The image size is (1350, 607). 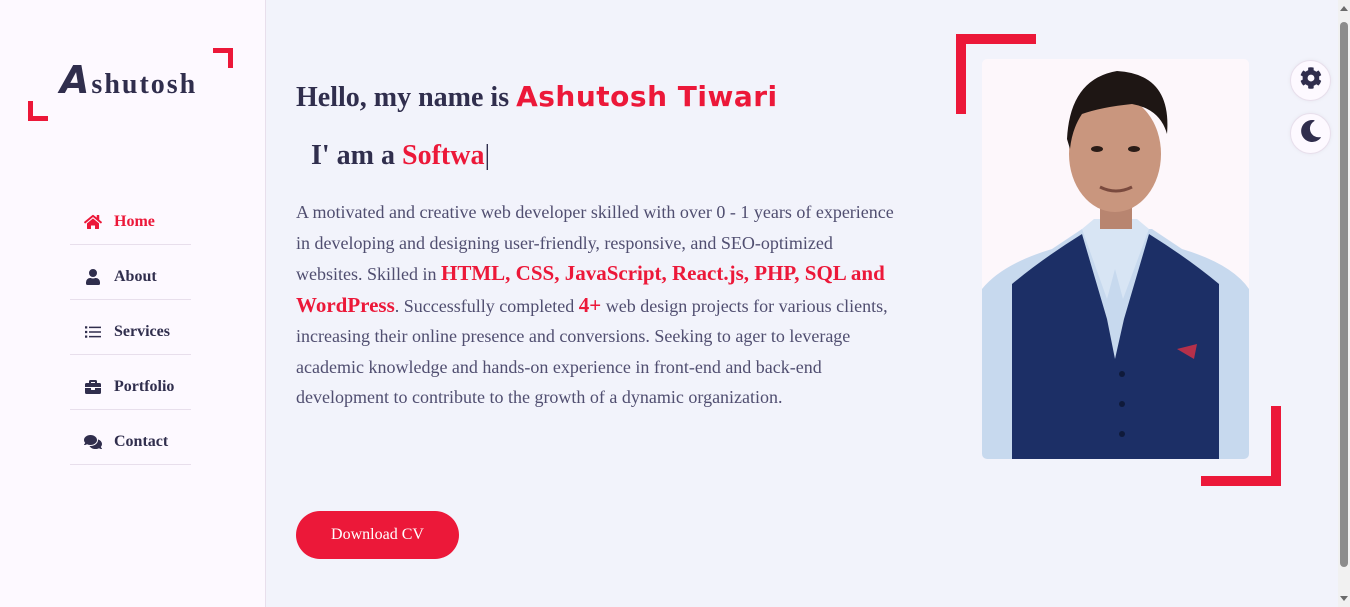 What do you see at coordinates (93, 277) in the screenshot?
I see `user-icon` at bounding box center [93, 277].